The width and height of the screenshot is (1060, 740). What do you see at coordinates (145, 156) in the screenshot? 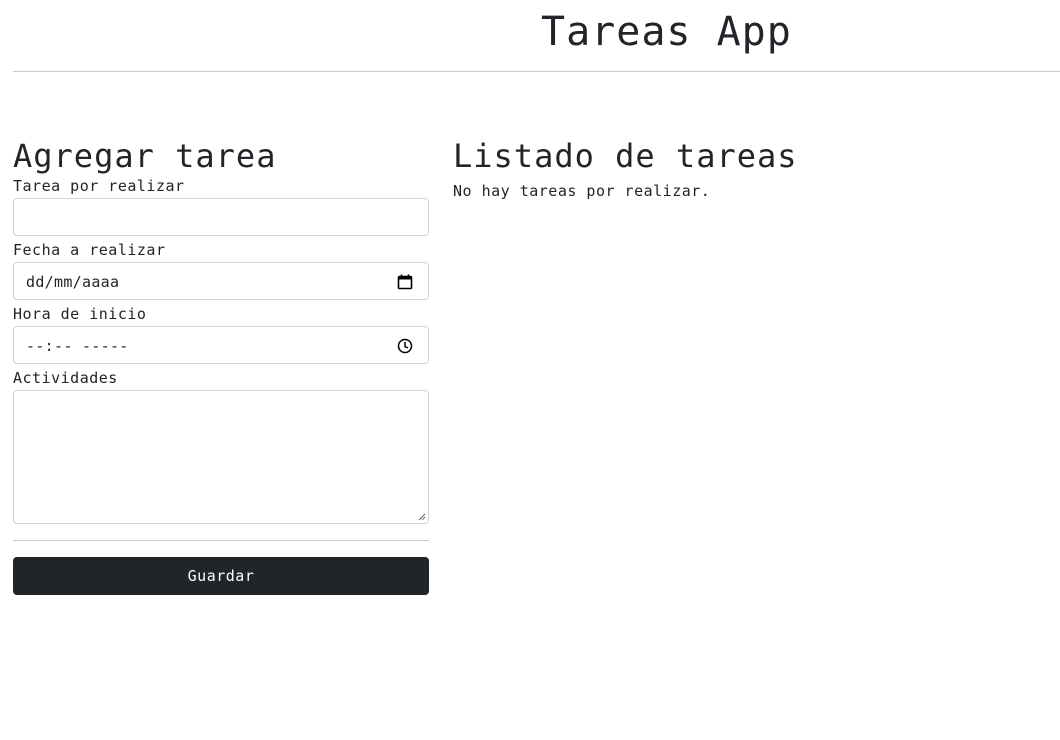
I see `form-title: Agregar tarea` at bounding box center [145, 156].